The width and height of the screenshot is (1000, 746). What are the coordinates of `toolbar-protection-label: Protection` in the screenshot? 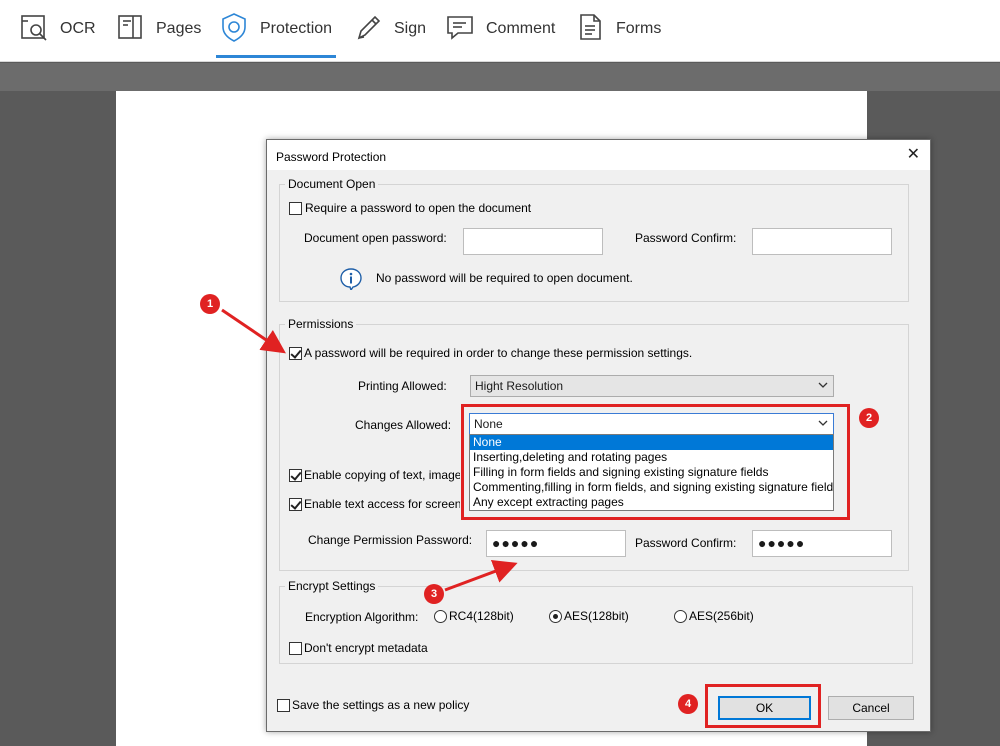 It's located at (296, 28).